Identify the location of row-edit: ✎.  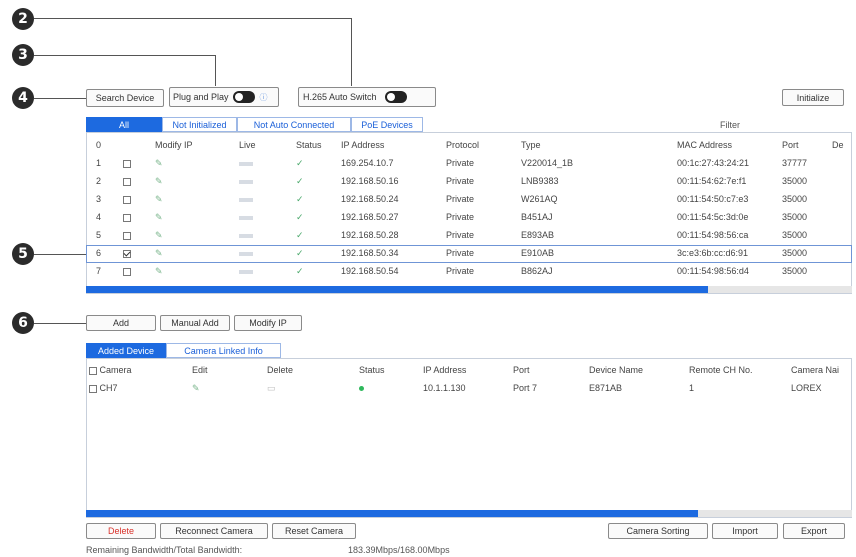
(229, 388).